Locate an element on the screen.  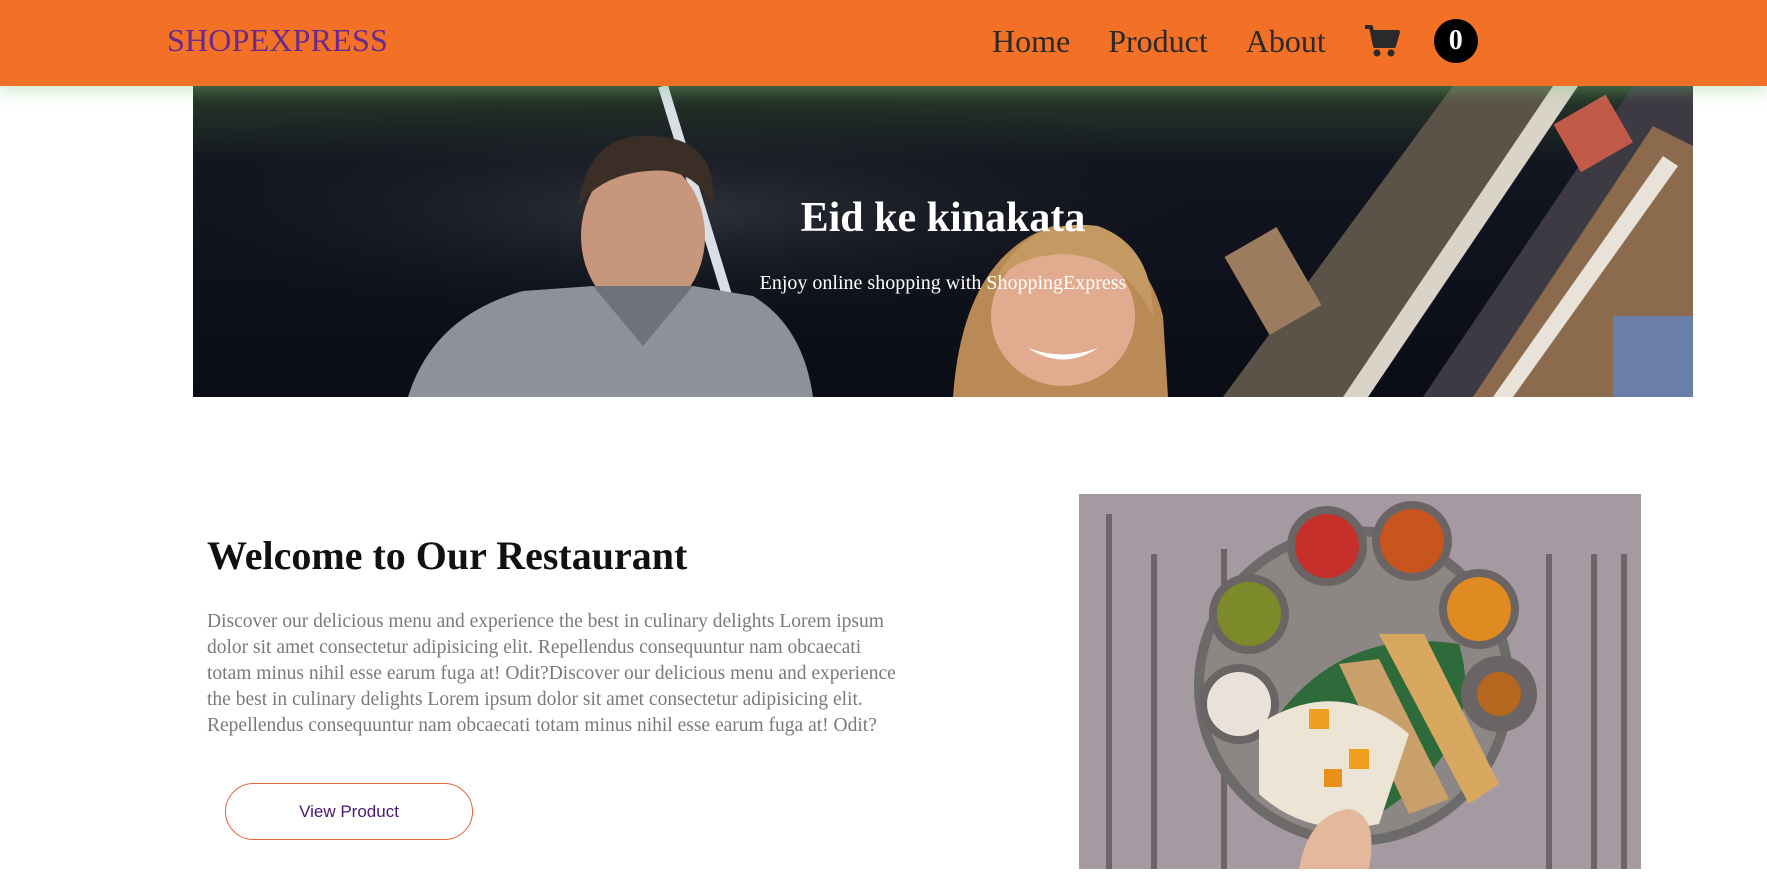
nav-link-product: Product is located at coordinates (1158, 41).